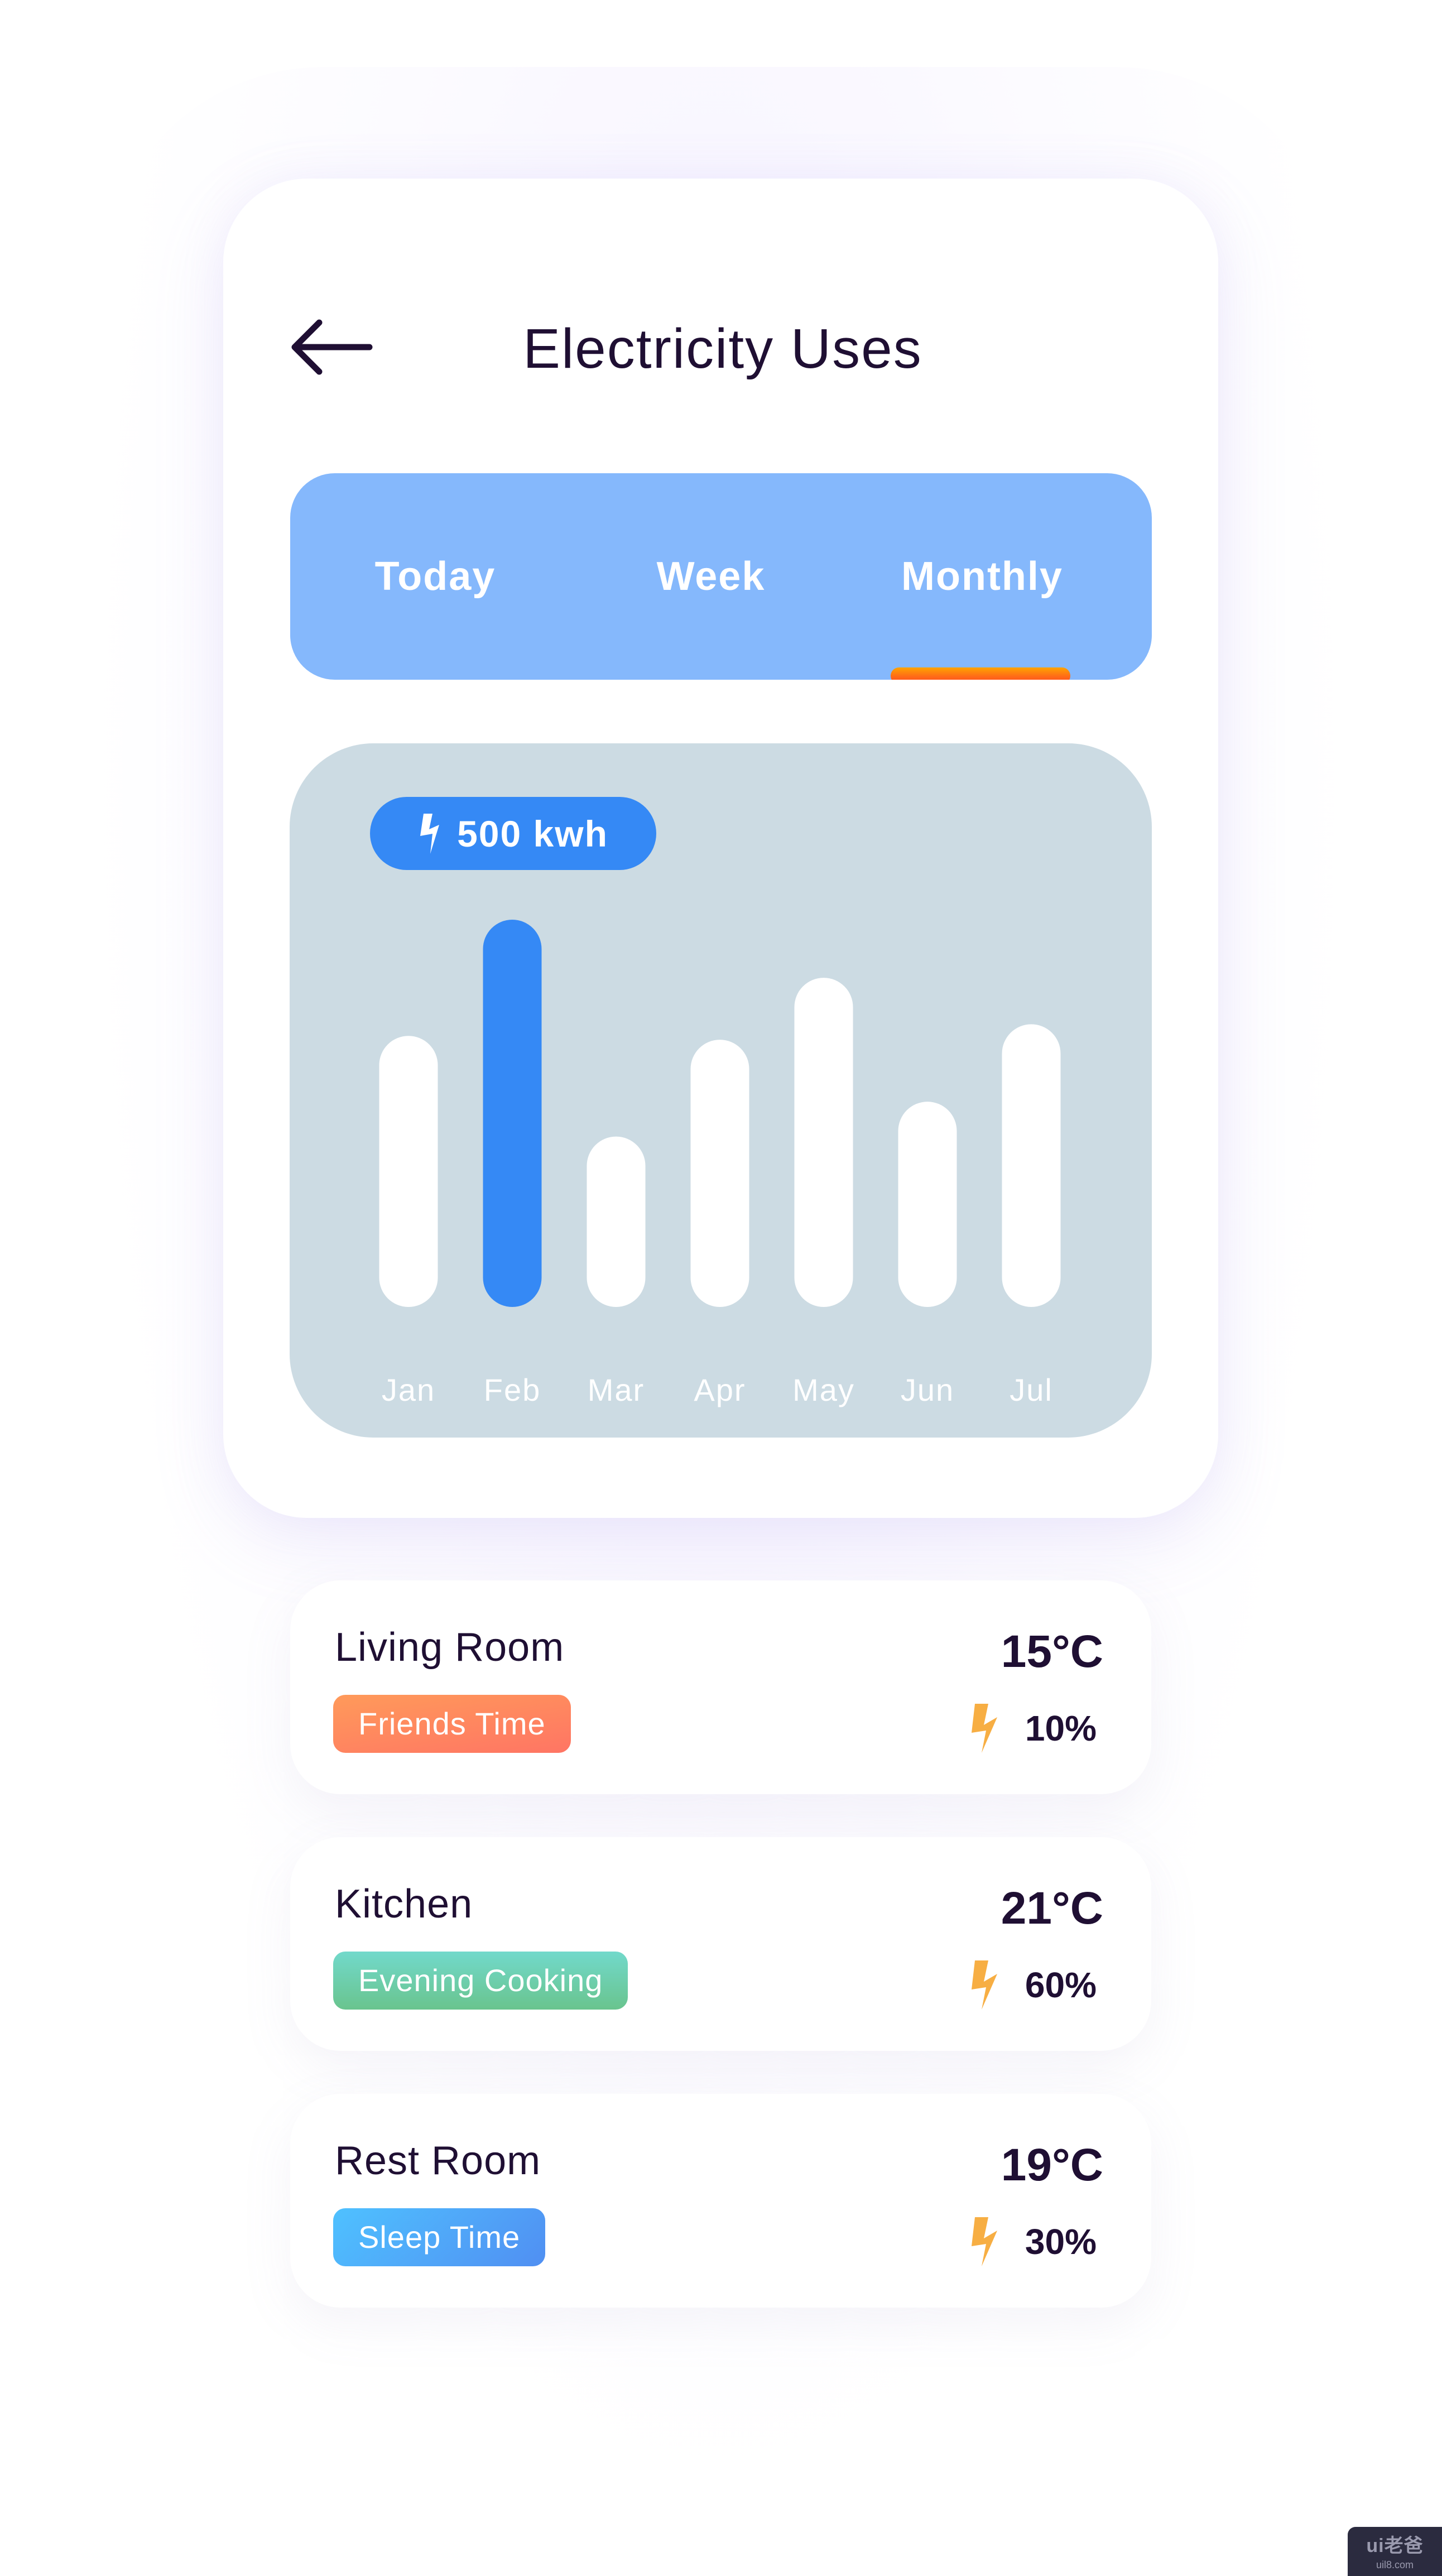  What do you see at coordinates (1061, 1728) in the screenshot?
I see `room-usage-percent: 10%` at bounding box center [1061, 1728].